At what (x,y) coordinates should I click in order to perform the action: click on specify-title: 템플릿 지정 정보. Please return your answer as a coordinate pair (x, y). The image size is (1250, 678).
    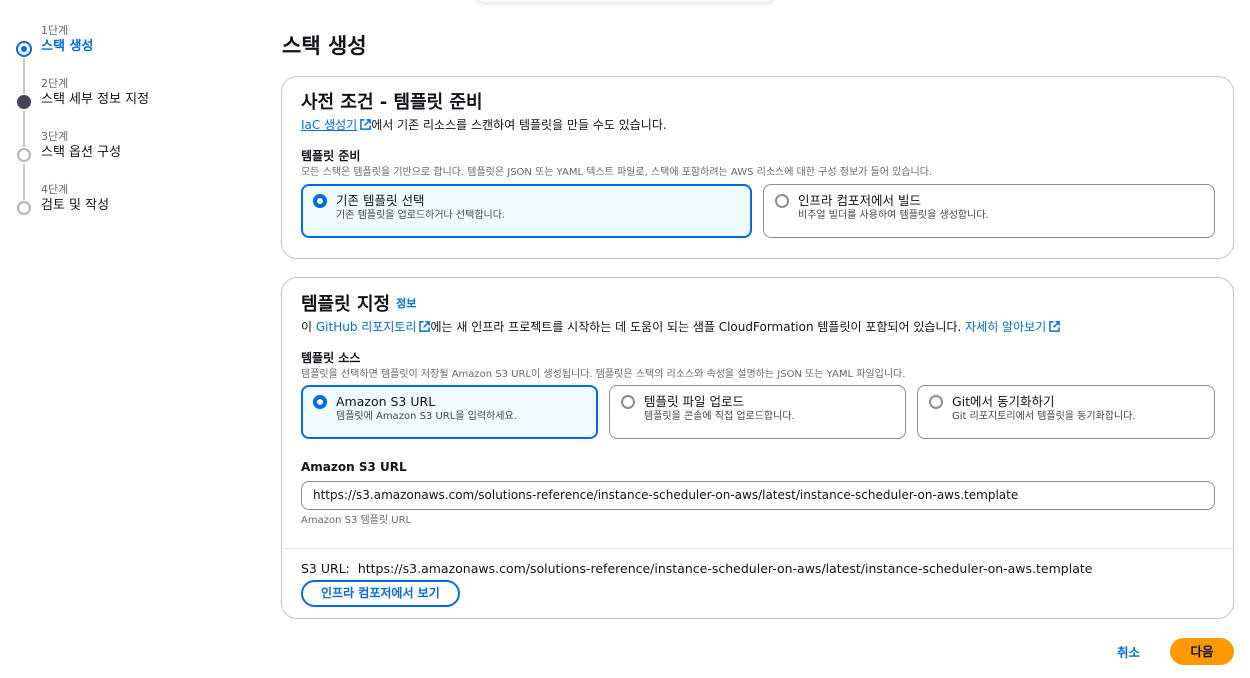
    Looking at the image, I should click on (359, 304).